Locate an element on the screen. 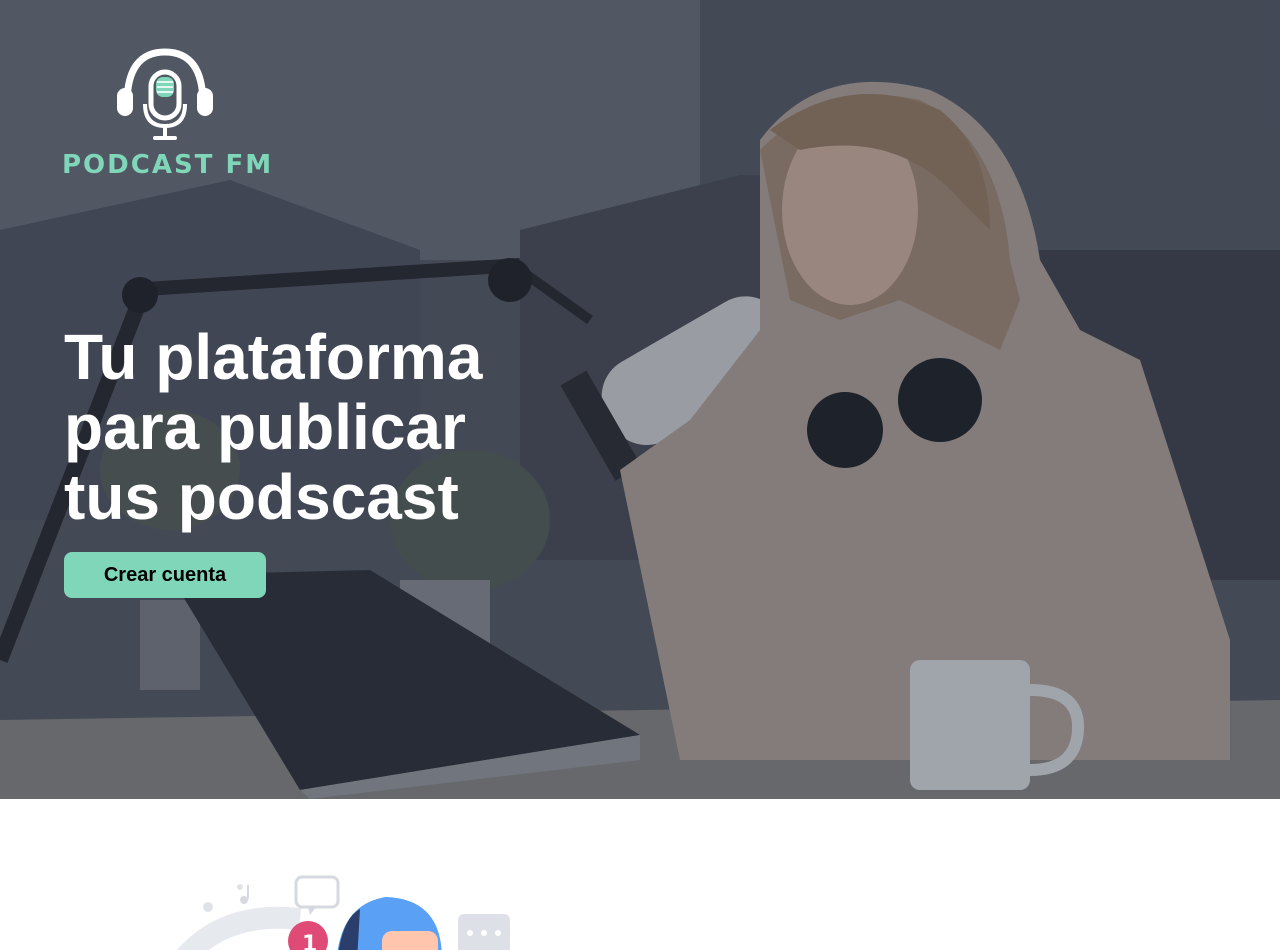 The height and width of the screenshot is (950, 1280). brand-name: PODCAST FM is located at coordinates (168, 165).